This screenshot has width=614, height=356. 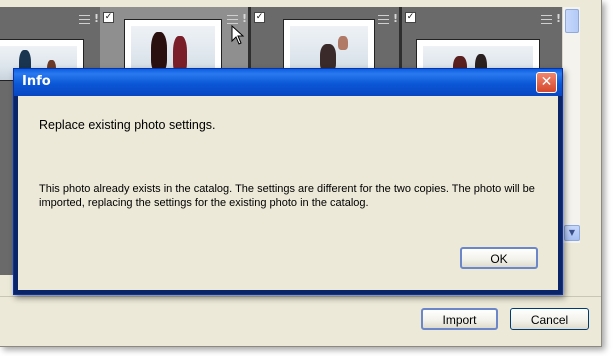 I want to click on import-button: Import, so click(x=459, y=319).